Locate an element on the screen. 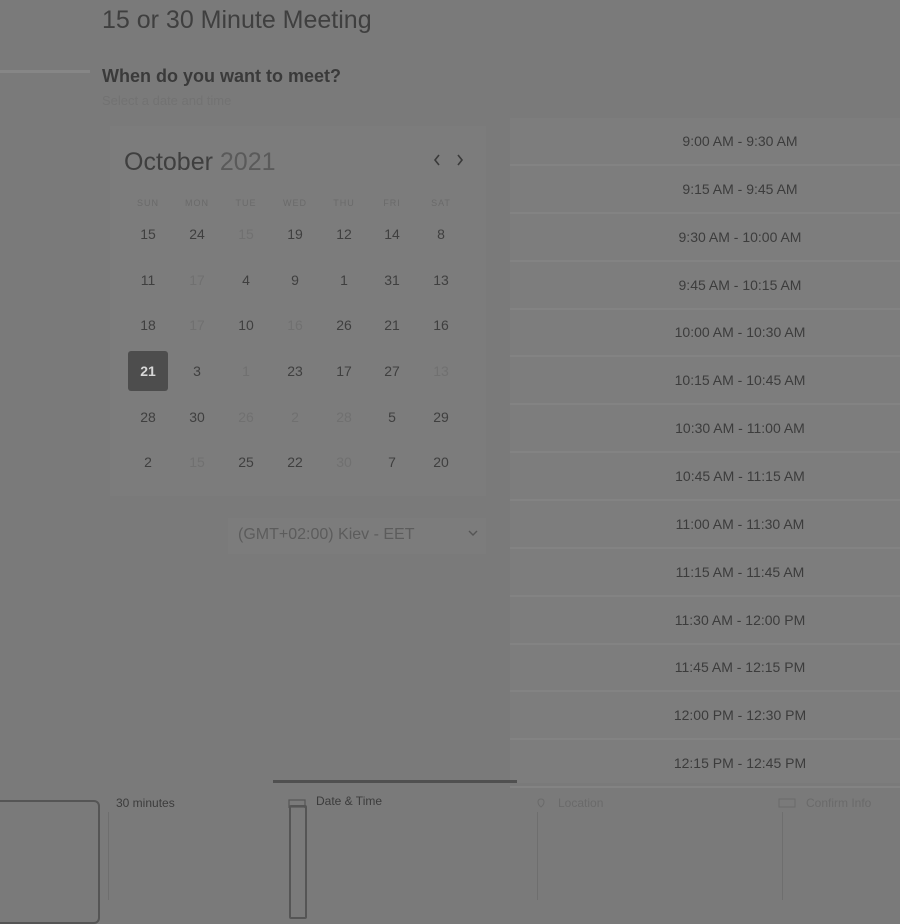  calendar-day: 16 is located at coordinates (441, 325).